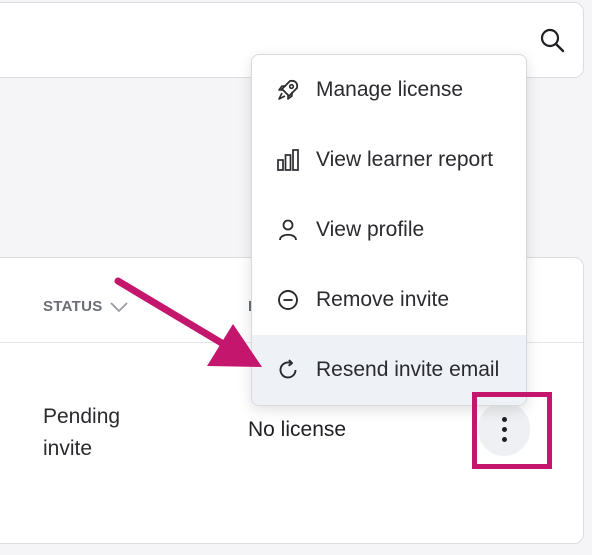 The height and width of the screenshot is (555, 592). What do you see at coordinates (288, 160) in the screenshot?
I see `bar-chart-icon` at bounding box center [288, 160].